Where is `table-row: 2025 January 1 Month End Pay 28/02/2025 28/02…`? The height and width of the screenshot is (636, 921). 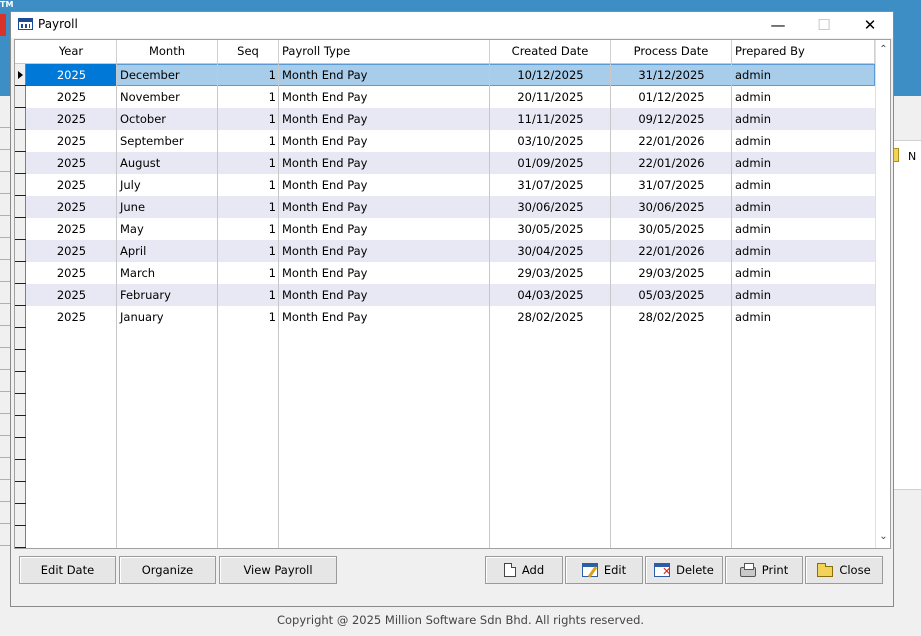 table-row: 2025 January 1 Month End Pay 28/02/2025 28/02… is located at coordinates (450, 317).